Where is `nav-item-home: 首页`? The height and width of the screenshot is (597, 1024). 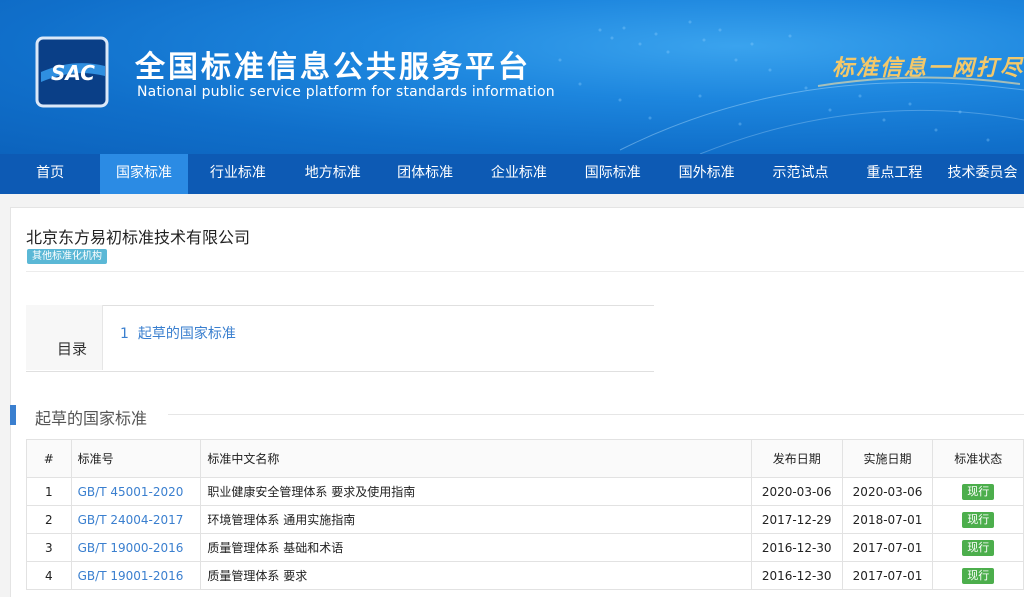 nav-item-home: 首页 is located at coordinates (50, 174).